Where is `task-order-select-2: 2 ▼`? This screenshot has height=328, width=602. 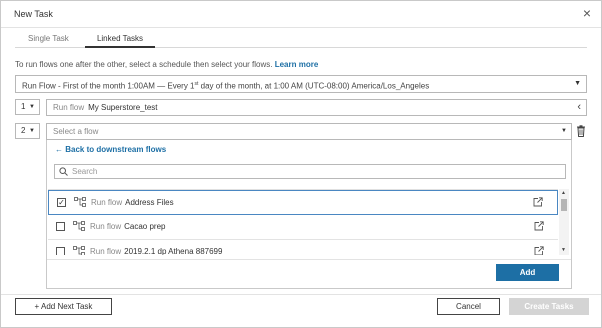
task-order-select-2: 2 ▼ is located at coordinates (27, 131).